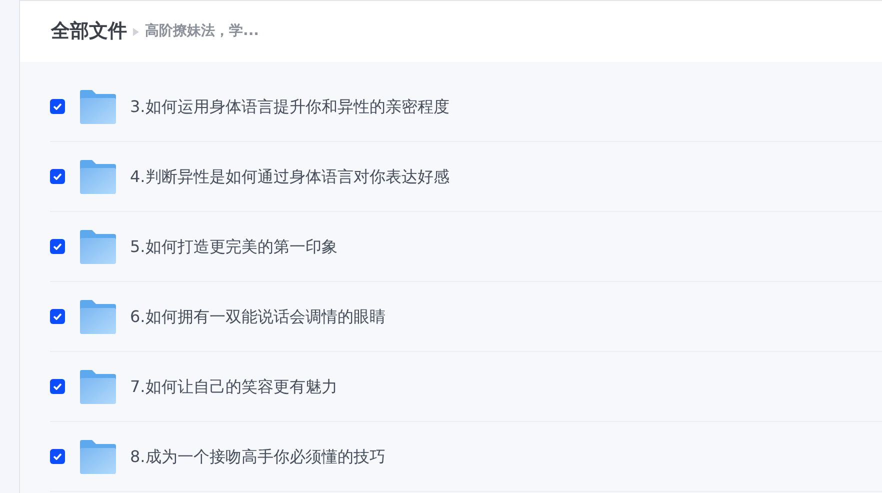 This screenshot has width=882, height=493. I want to click on folder-name: 5.如何打造更完美的第一印象, so click(234, 246).